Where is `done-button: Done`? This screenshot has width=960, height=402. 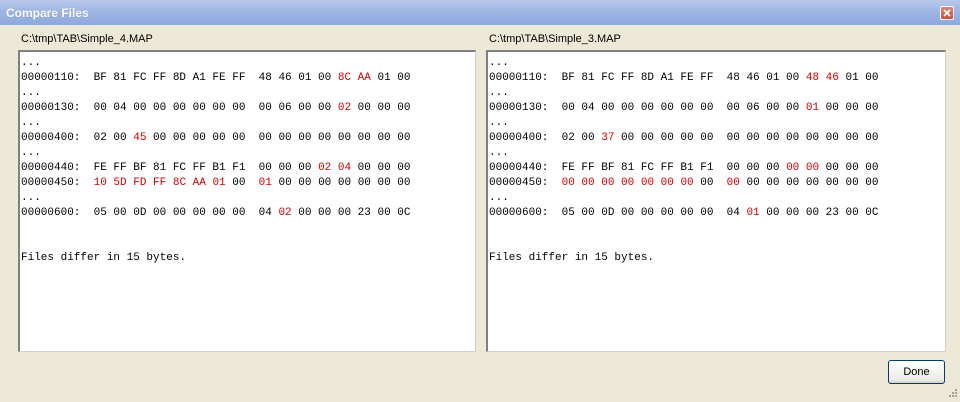 done-button: Done is located at coordinates (916, 372).